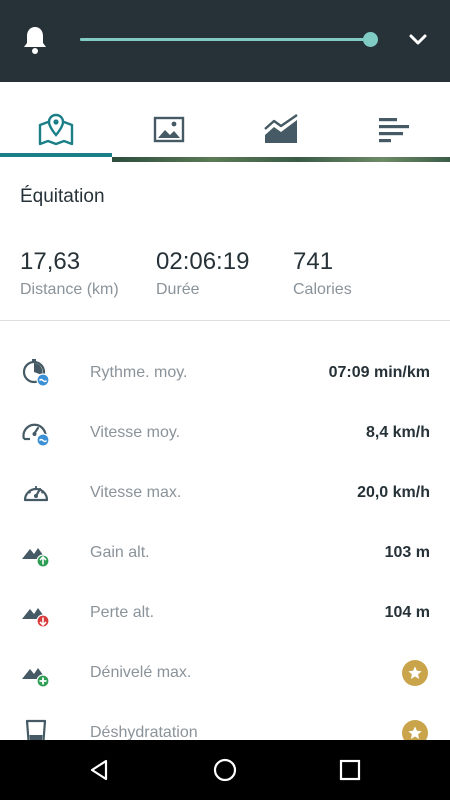  Describe the element at coordinates (370, 39) in the screenshot. I see `slider-thumb` at that location.